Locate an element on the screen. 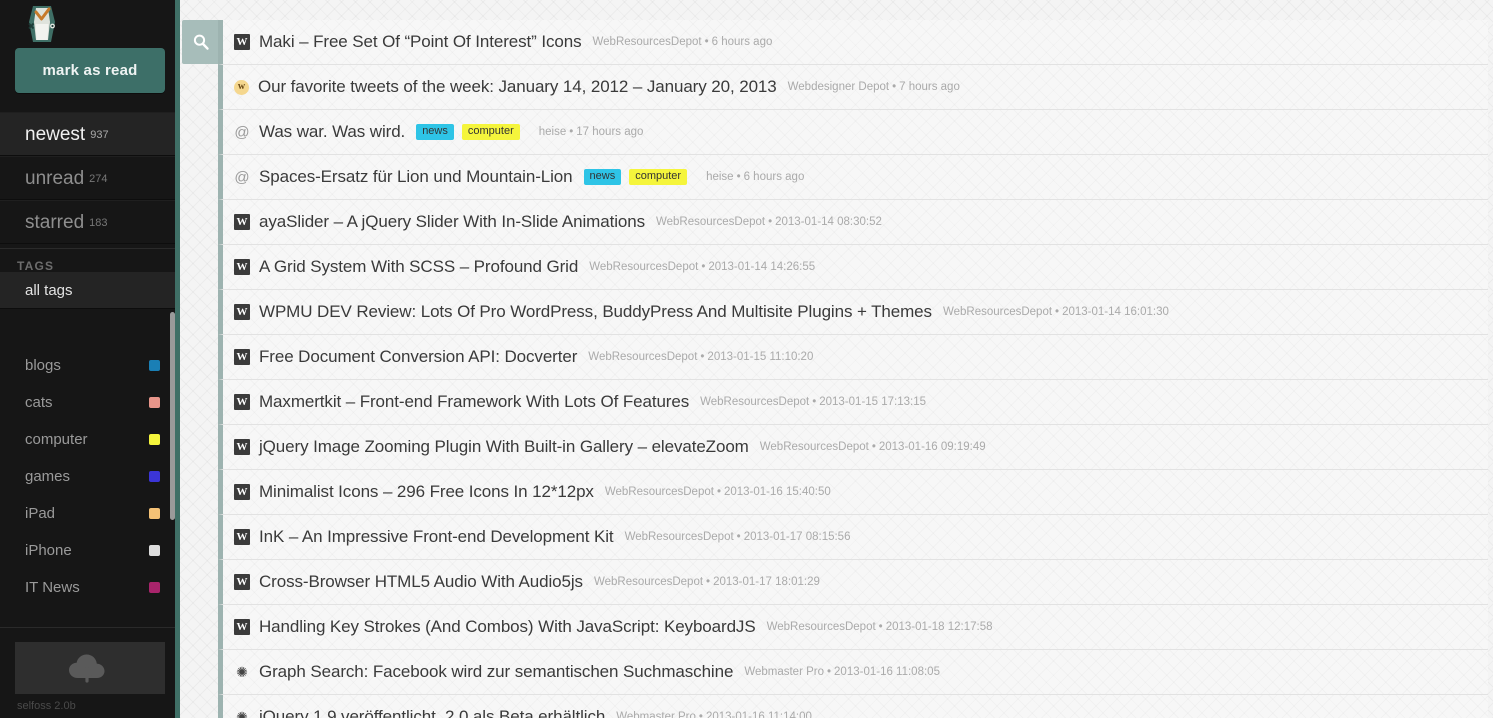  sidebar-tag-it-news: IT News is located at coordinates (87, 587).